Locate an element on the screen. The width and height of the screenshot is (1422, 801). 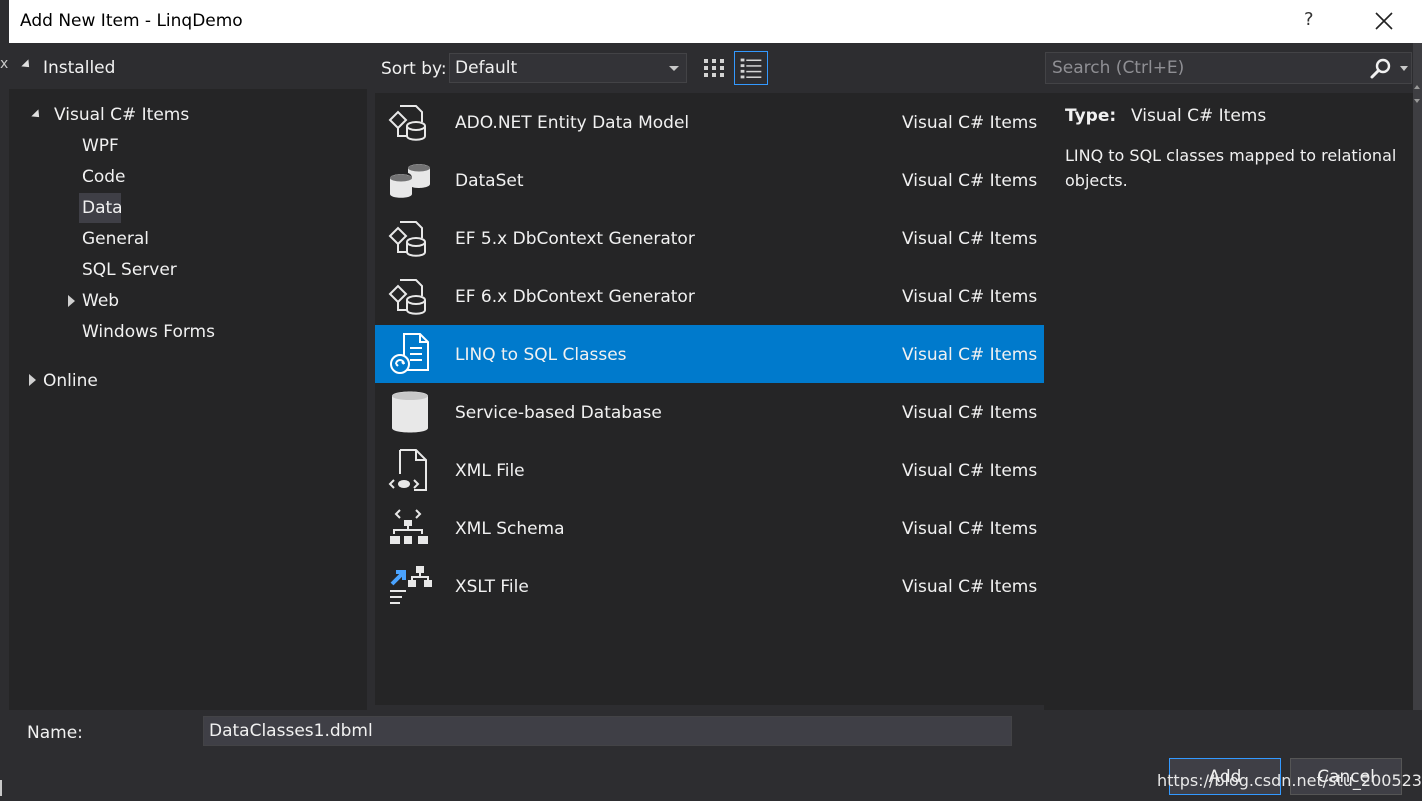
dialog-title: Add New Item - LinqDemo is located at coordinates (131, 21).